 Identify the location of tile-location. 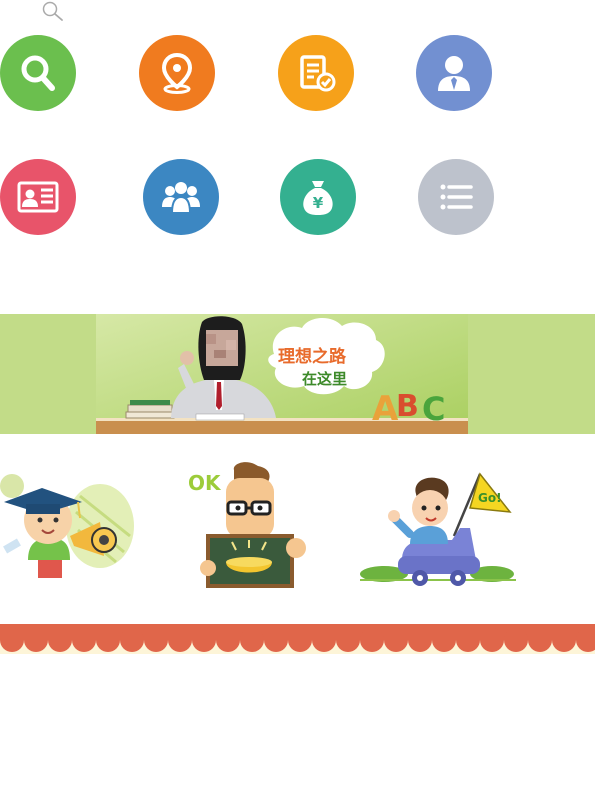
(177, 73).